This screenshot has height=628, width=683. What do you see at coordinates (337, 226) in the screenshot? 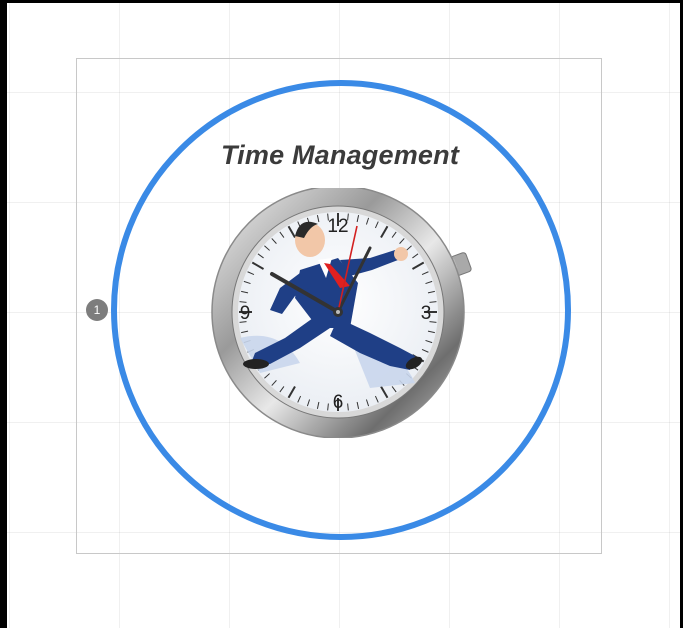
I see `clock-numeral-12: 12` at bounding box center [337, 226].